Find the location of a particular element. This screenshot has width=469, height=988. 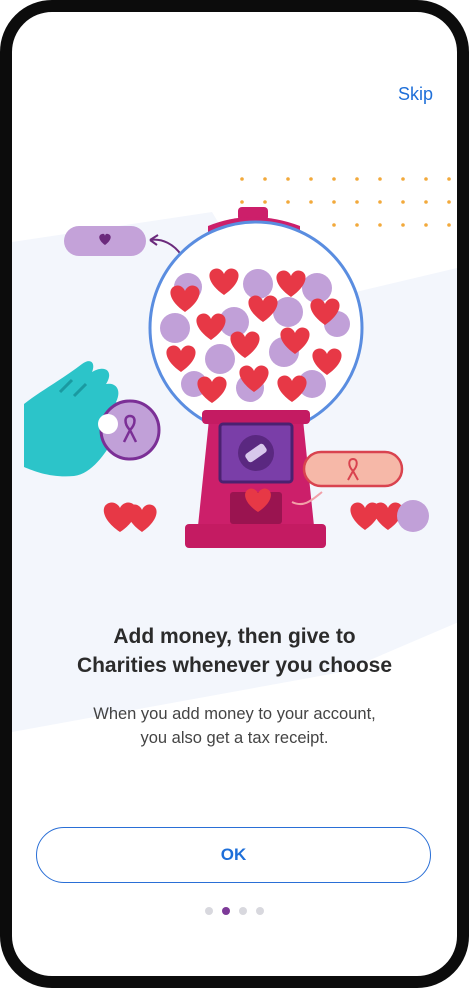

arrow-curve is located at coordinates (166, 247).